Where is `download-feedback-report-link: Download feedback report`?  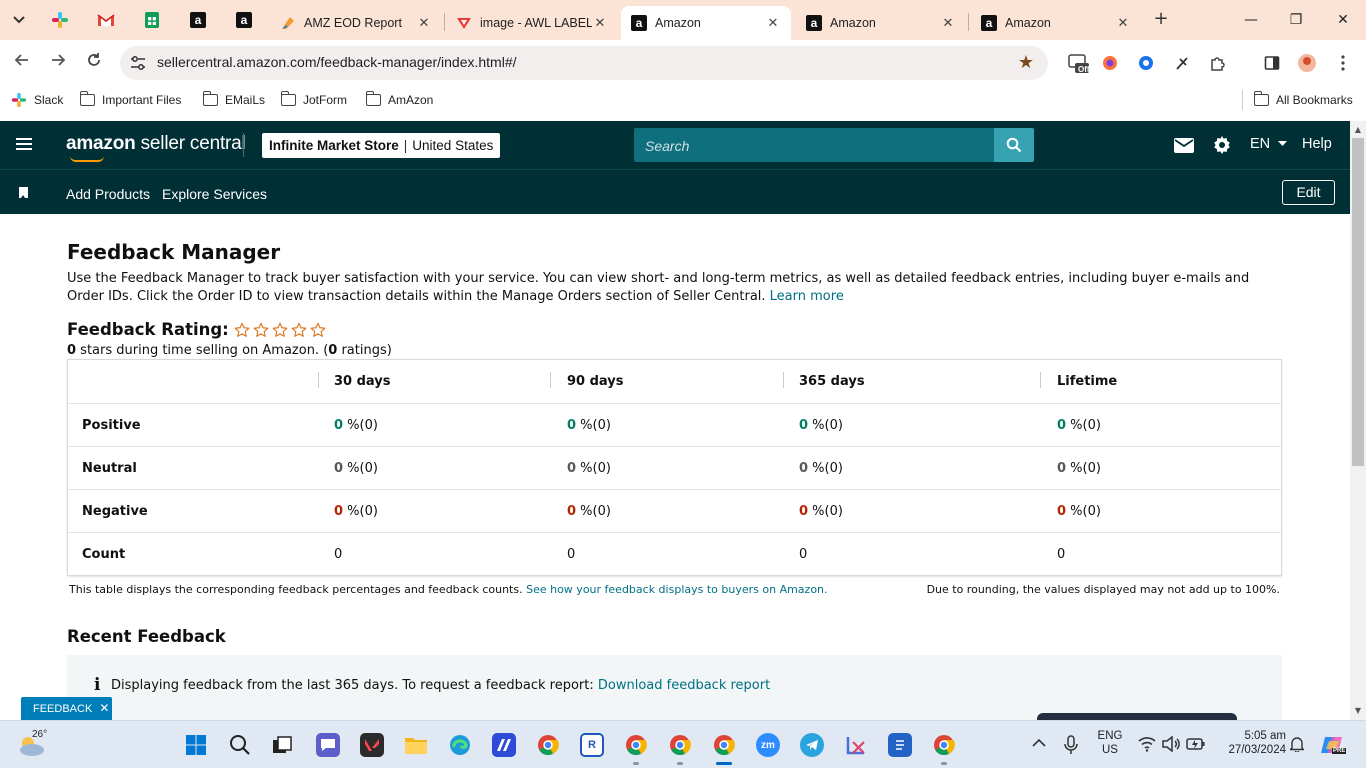
download-feedback-report-link: Download feedback report is located at coordinates (684, 685).